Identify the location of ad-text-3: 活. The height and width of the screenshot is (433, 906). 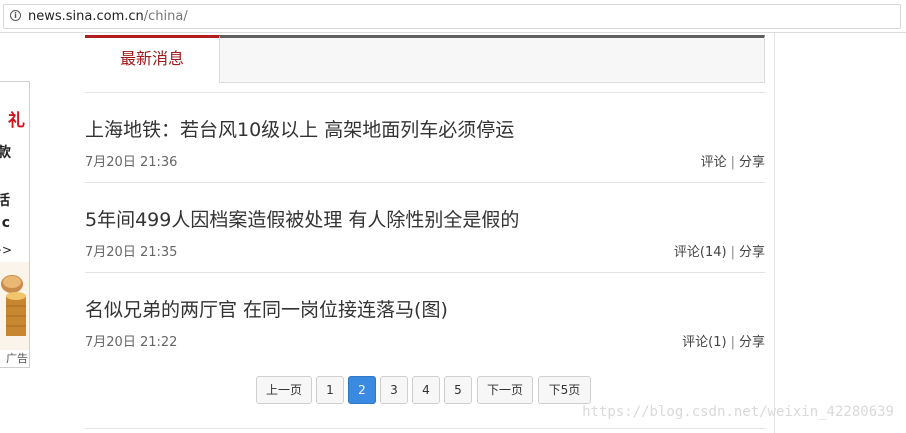
(5, 200).